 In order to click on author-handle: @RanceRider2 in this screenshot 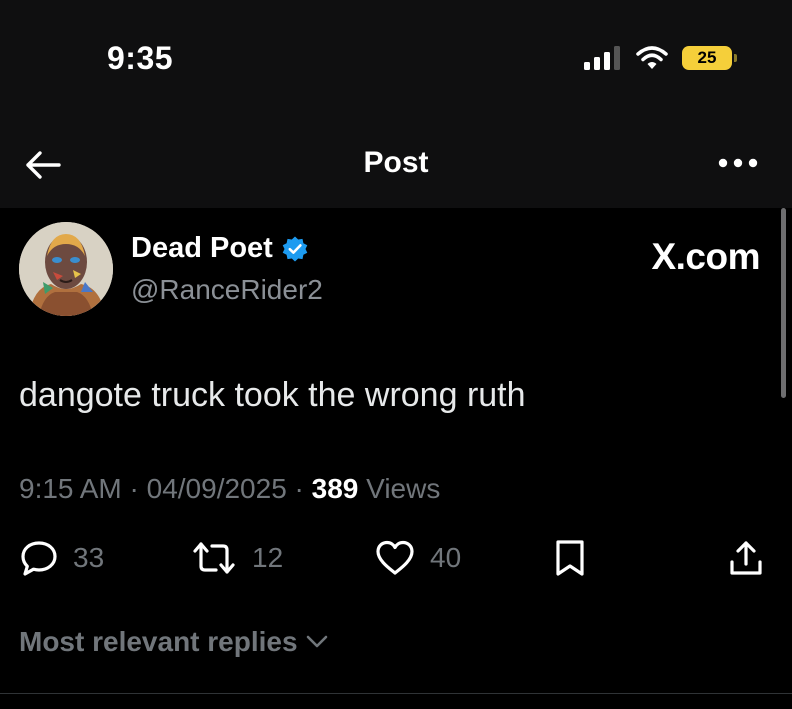, I will do `click(227, 290)`.